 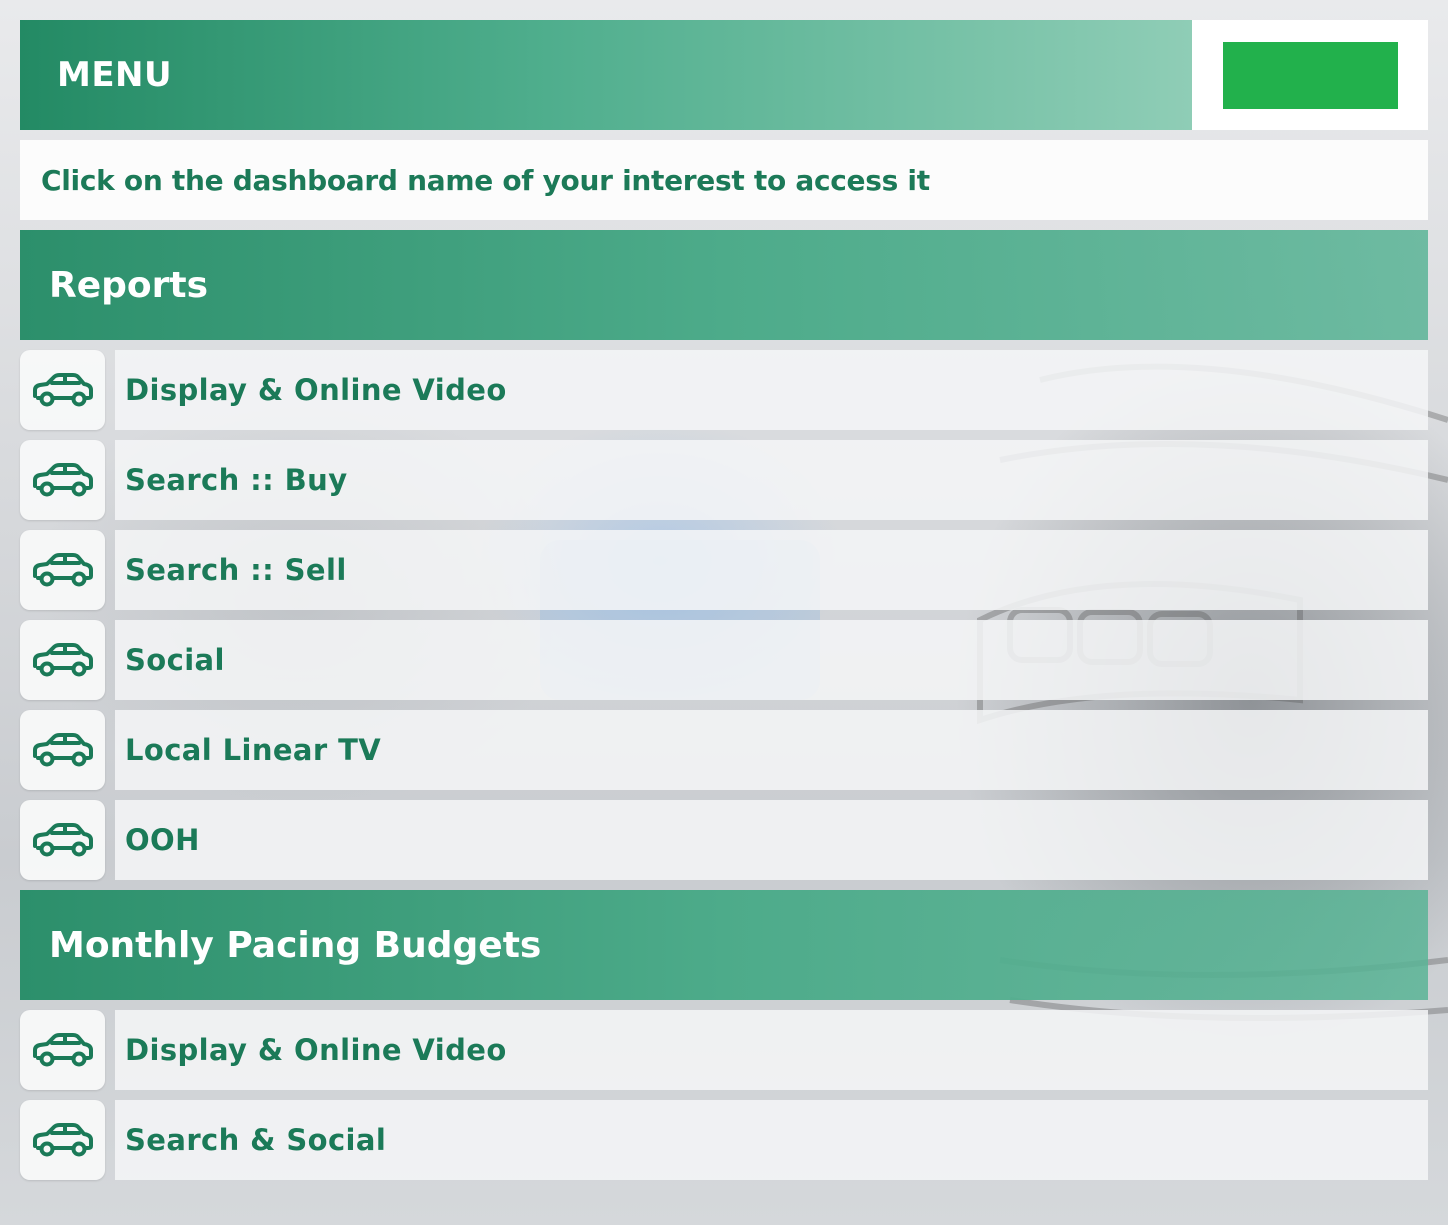 What do you see at coordinates (236, 570) in the screenshot?
I see `menu-item-label: Search :: Sell` at bounding box center [236, 570].